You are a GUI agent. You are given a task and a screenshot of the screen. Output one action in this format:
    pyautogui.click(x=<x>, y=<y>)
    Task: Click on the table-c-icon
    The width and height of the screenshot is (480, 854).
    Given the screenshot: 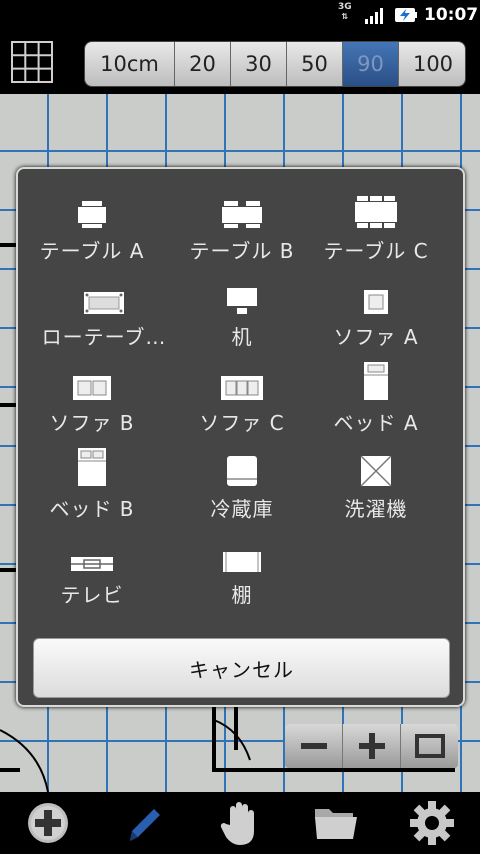 What is the action you would take?
    pyautogui.click(x=376, y=212)
    